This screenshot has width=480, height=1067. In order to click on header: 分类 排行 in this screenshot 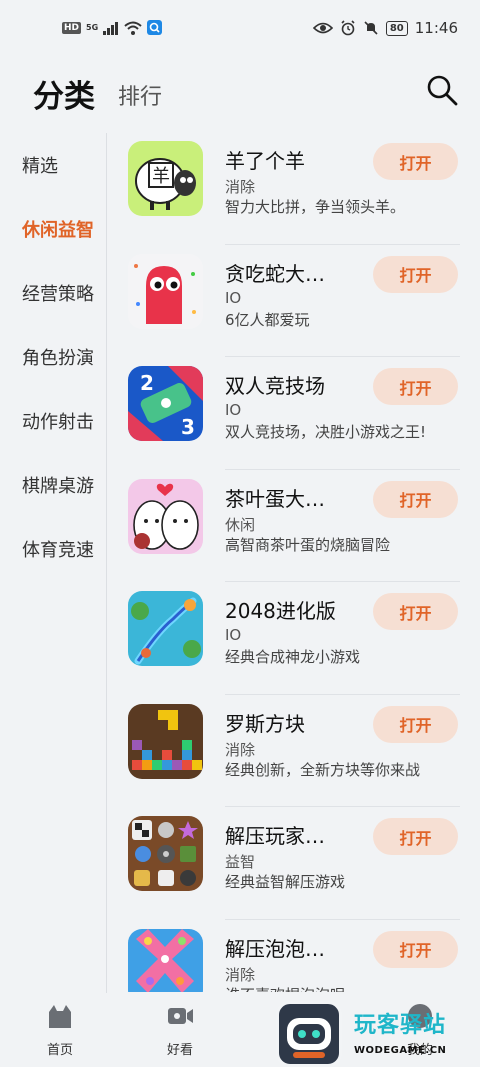, I will do `click(240, 93)`.